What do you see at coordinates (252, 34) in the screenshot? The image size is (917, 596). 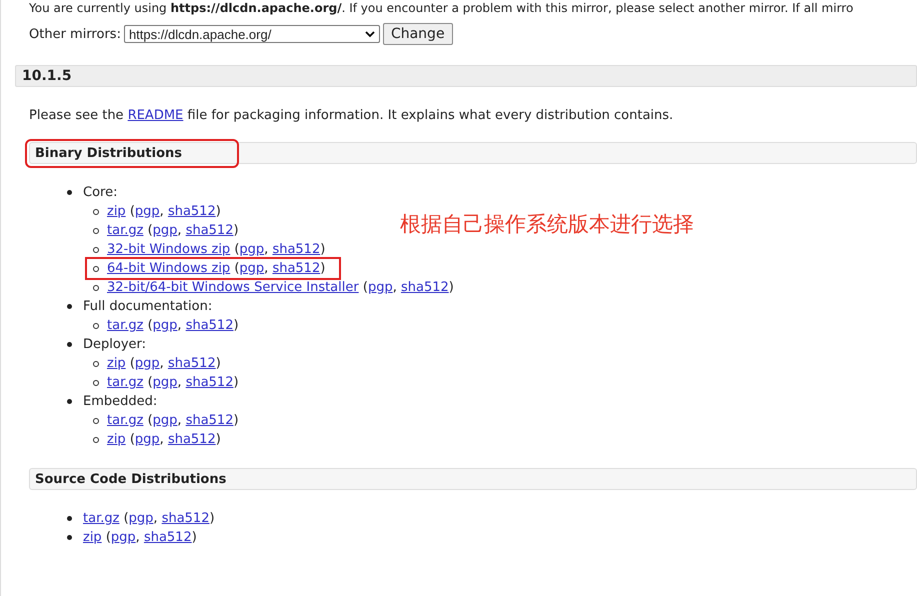 I see `mirror-dropdown: https://dlcdn.apache.org/` at bounding box center [252, 34].